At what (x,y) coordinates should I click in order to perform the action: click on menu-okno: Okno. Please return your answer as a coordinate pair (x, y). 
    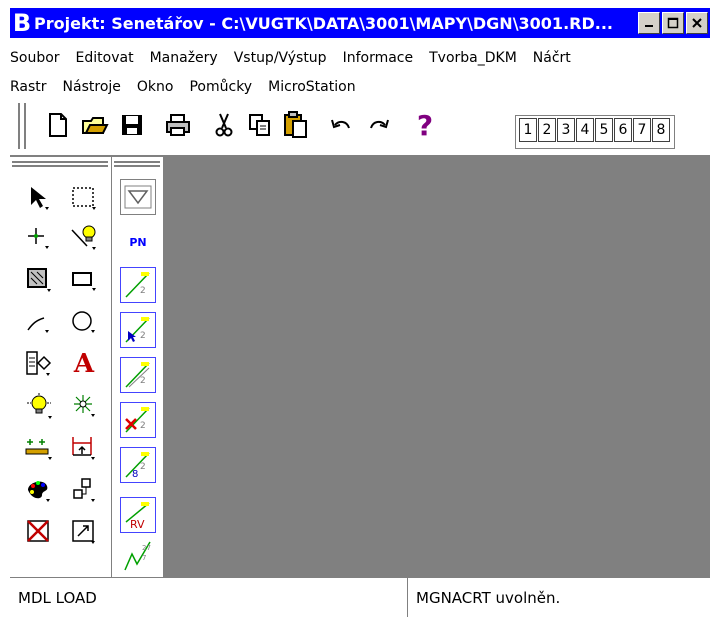
    Looking at the image, I should click on (155, 87).